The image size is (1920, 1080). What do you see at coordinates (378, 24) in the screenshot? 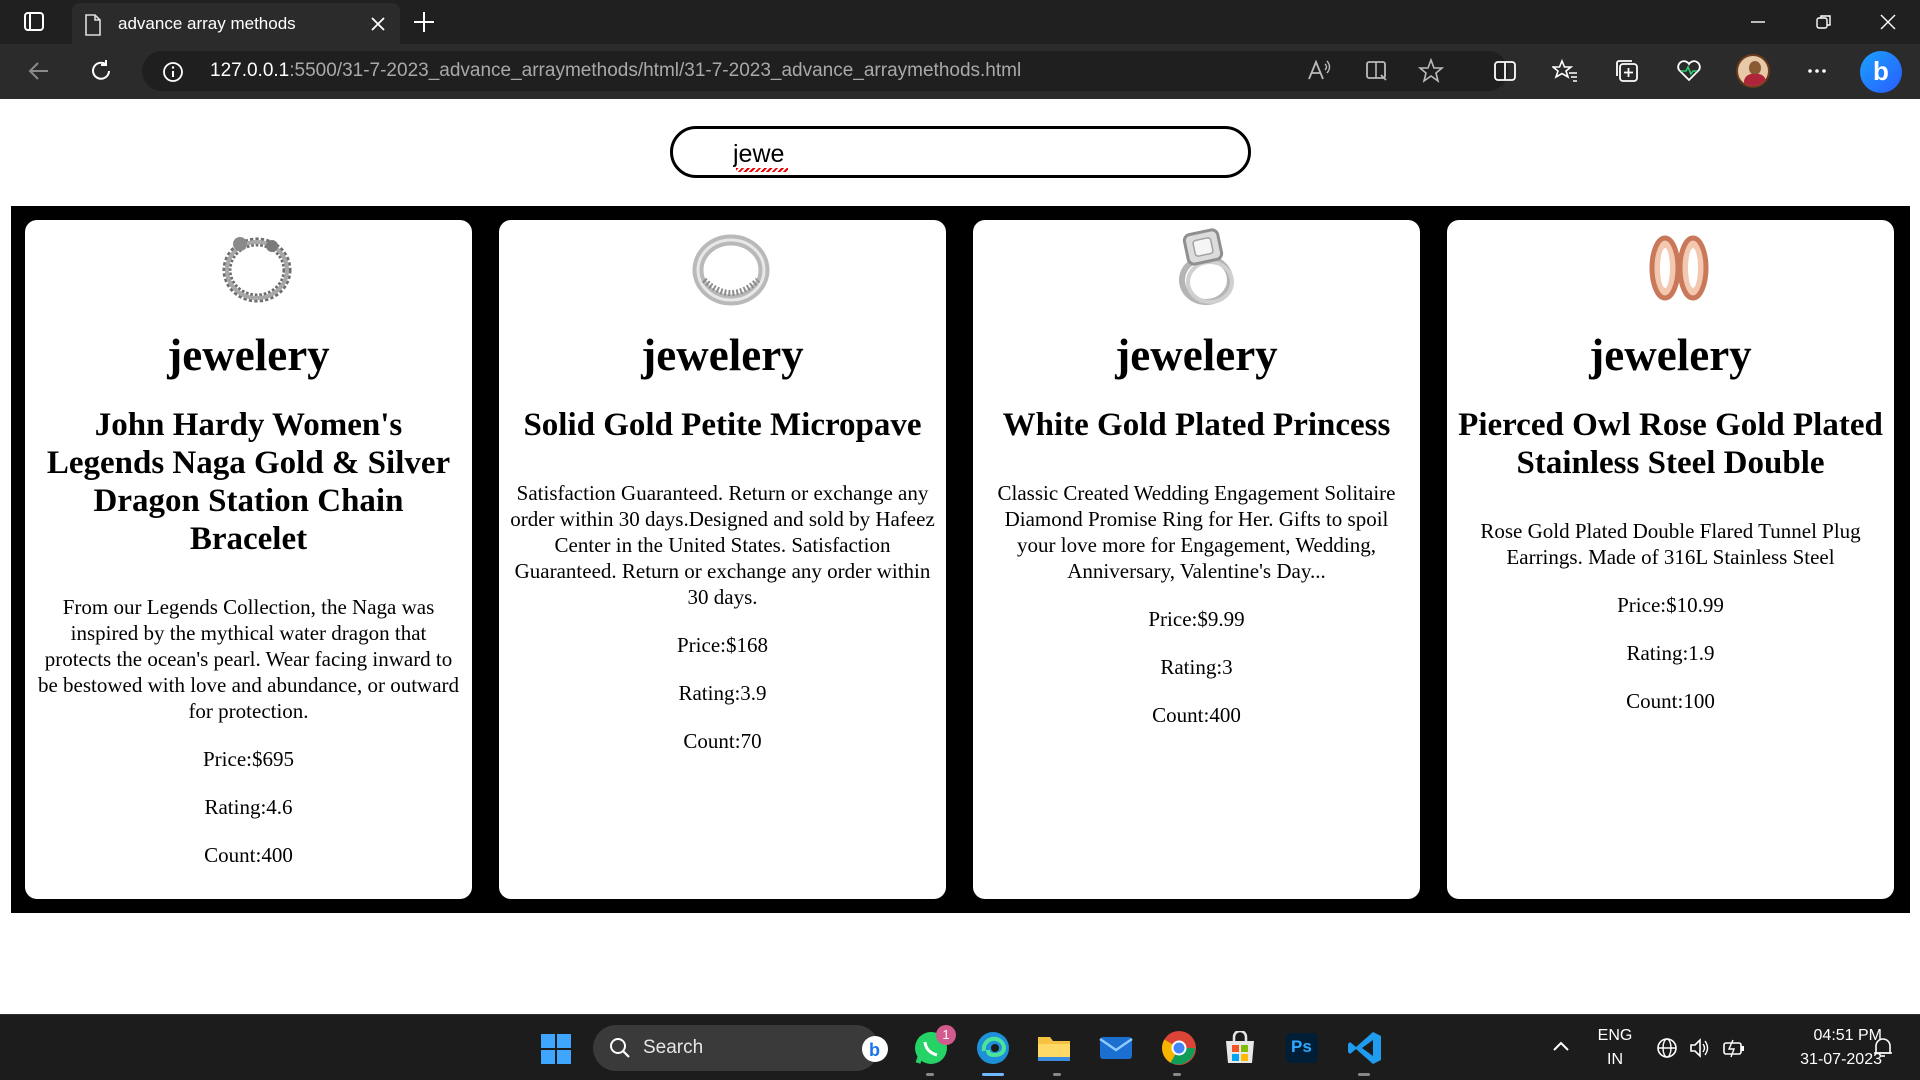
I see `close-tab-icon` at bounding box center [378, 24].